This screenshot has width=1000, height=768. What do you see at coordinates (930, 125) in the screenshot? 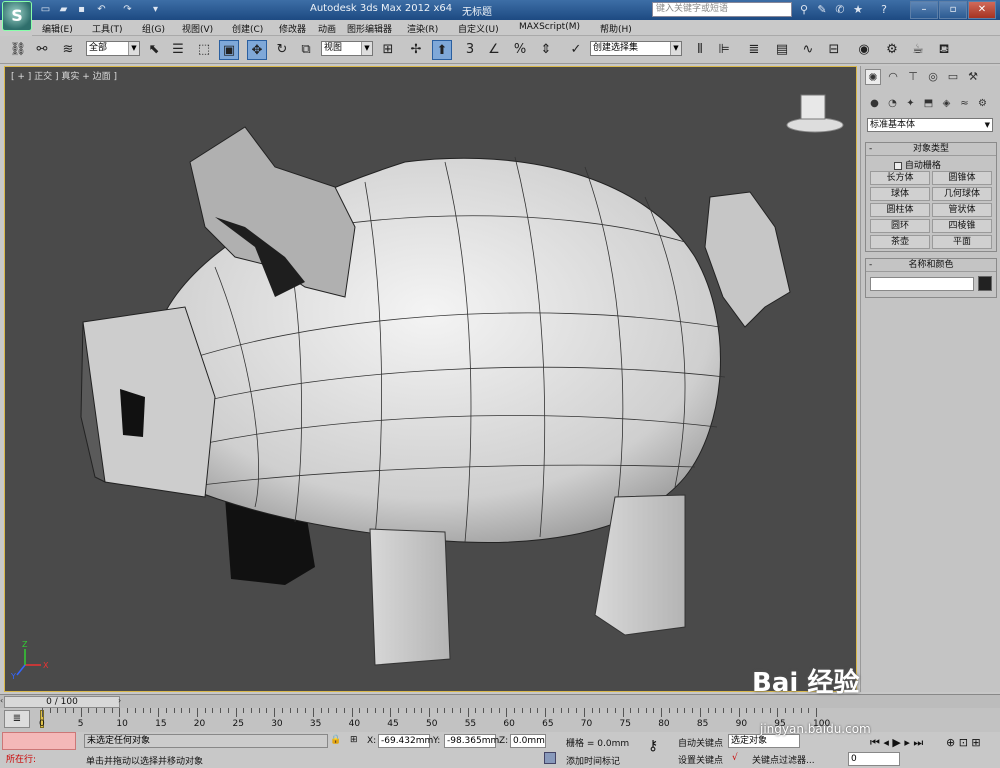
I see `primitive-category-dropdown: 标准基本体 ▼` at bounding box center [930, 125].